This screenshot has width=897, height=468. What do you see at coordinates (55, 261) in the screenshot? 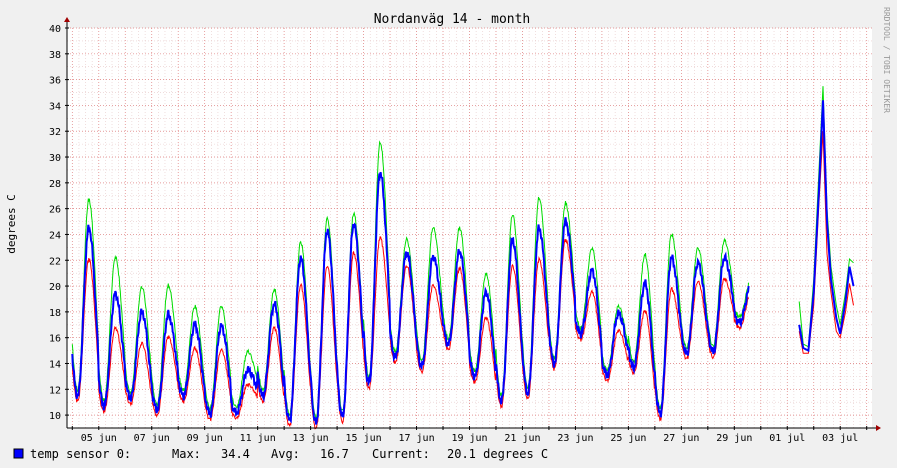
I see `y-tick-label: 22` at bounding box center [55, 261].